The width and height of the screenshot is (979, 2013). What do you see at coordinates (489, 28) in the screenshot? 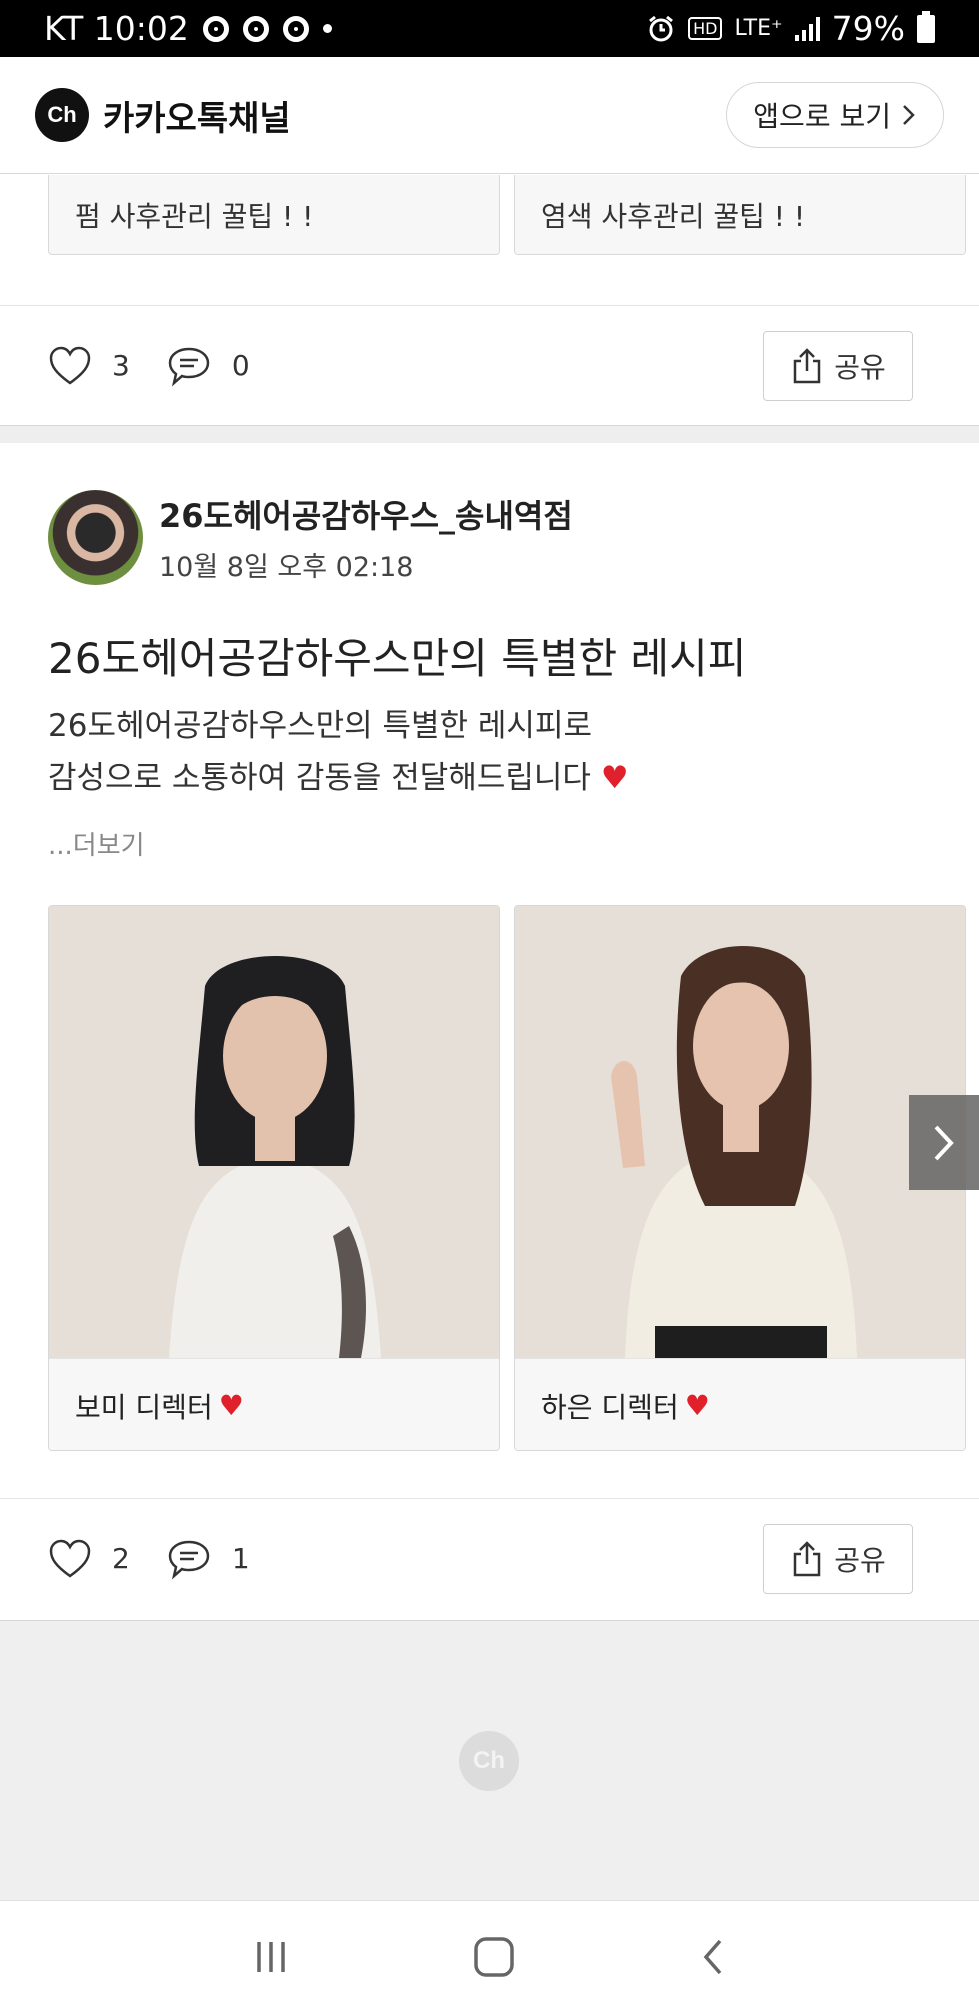
I see `status-bar: KT 10:02 HD LTE⁺ 79%` at bounding box center [489, 28].